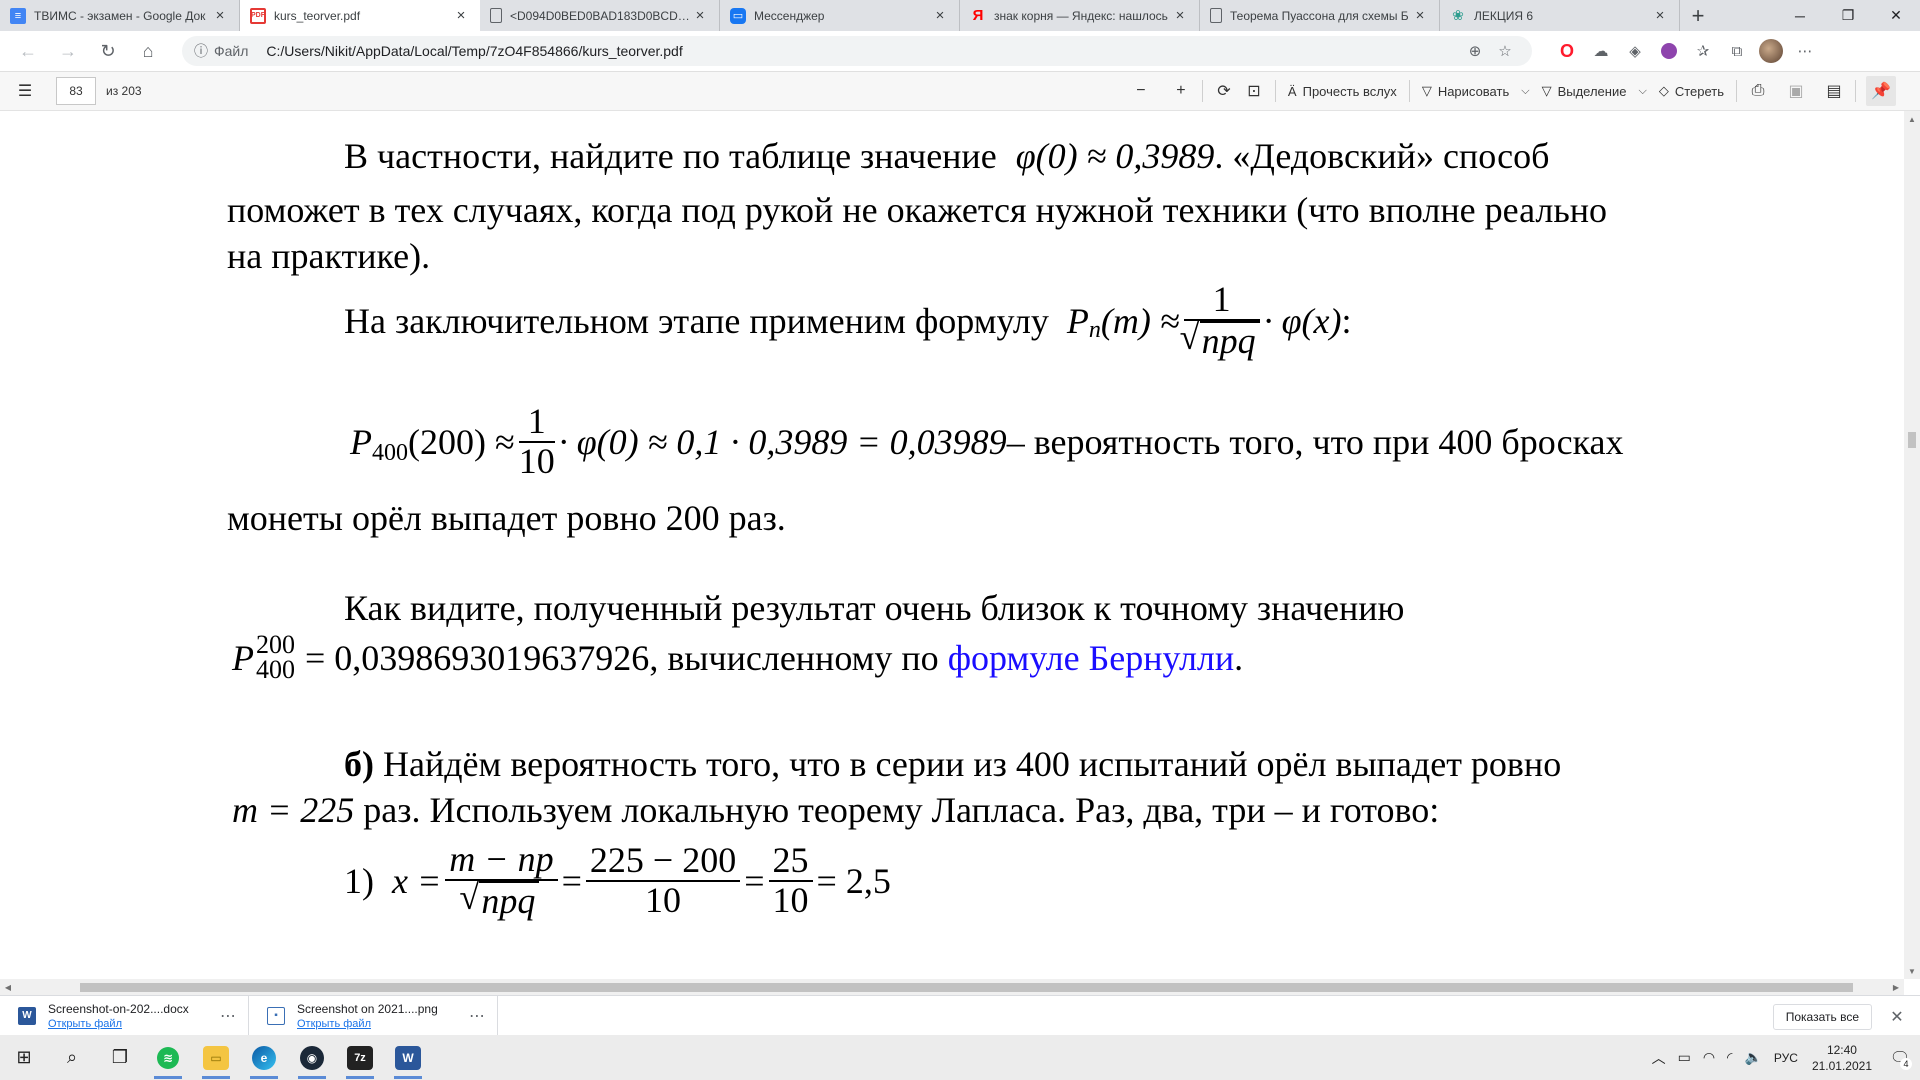 This screenshot has width=1920, height=1080. What do you see at coordinates (1567, 51) in the screenshot?
I see `opera-extension-icon: O` at bounding box center [1567, 51].